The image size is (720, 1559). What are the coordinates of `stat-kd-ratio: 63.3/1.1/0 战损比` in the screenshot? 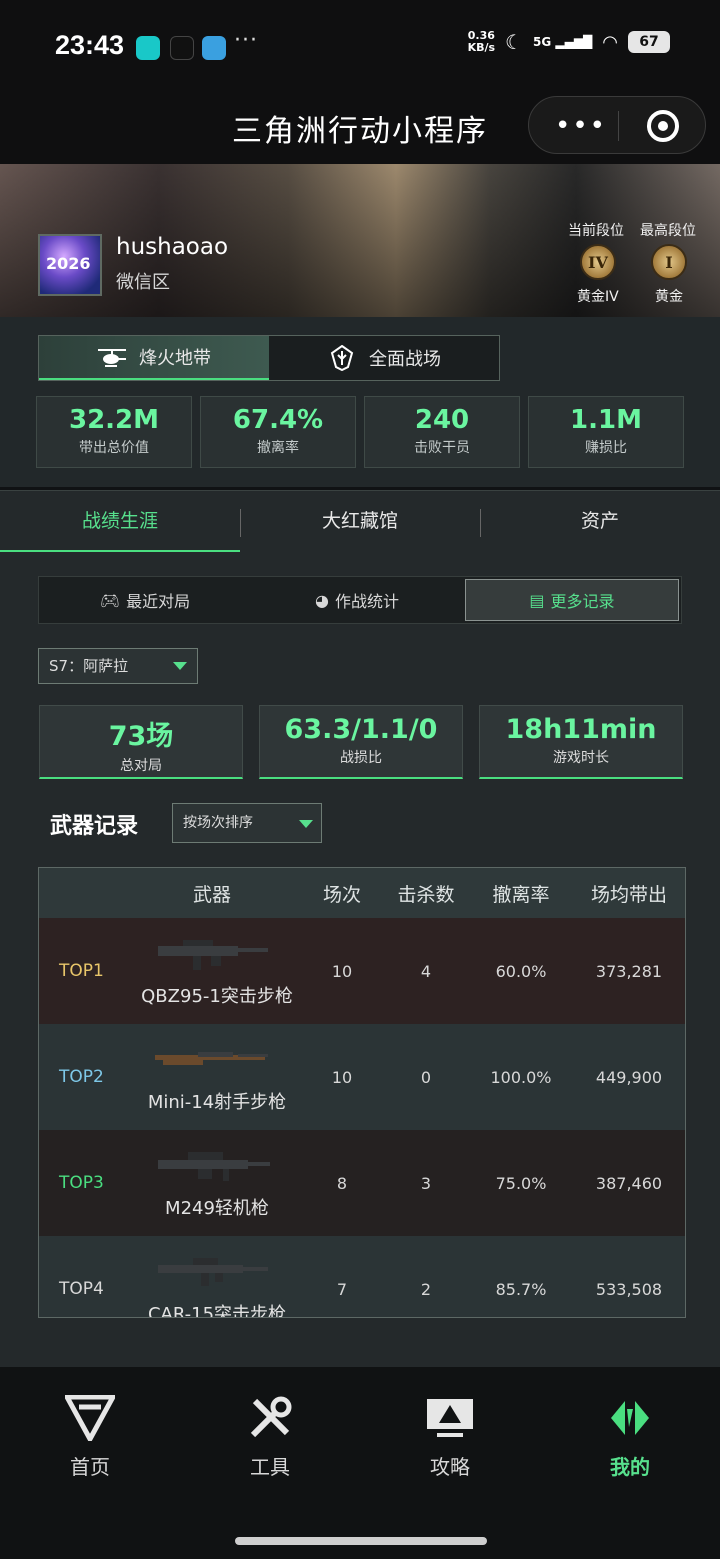 It's located at (361, 742).